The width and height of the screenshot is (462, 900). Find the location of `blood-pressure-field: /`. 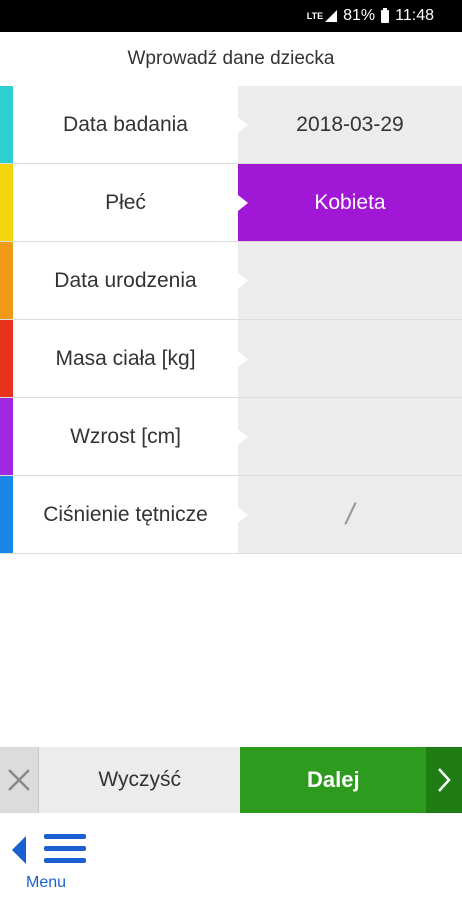

blood-pressure-field: / is located at coordinates (350, 514).